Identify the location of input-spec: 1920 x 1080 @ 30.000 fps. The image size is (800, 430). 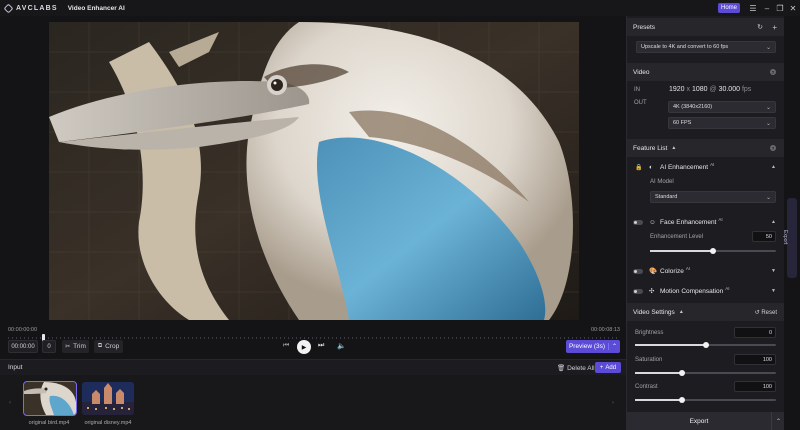
(710, 89).